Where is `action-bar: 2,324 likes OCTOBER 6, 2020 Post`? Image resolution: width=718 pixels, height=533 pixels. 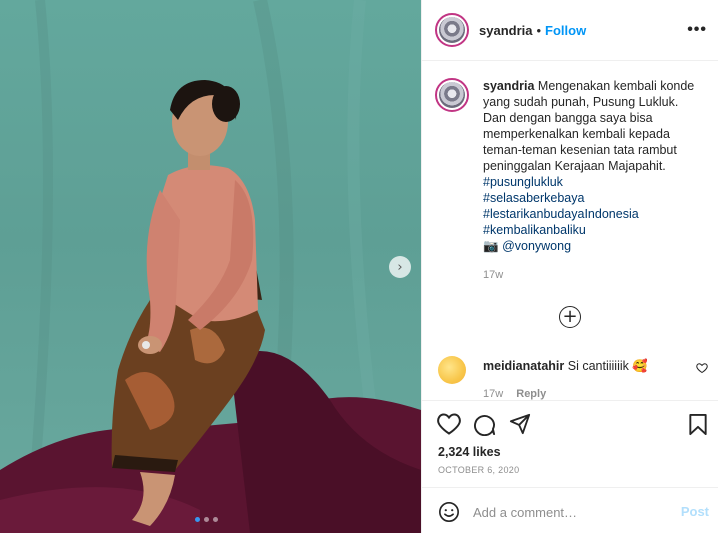
action-bar: 2,324 likes OCTOBER 6, 2020 Post is located at coordinates (570, 466).